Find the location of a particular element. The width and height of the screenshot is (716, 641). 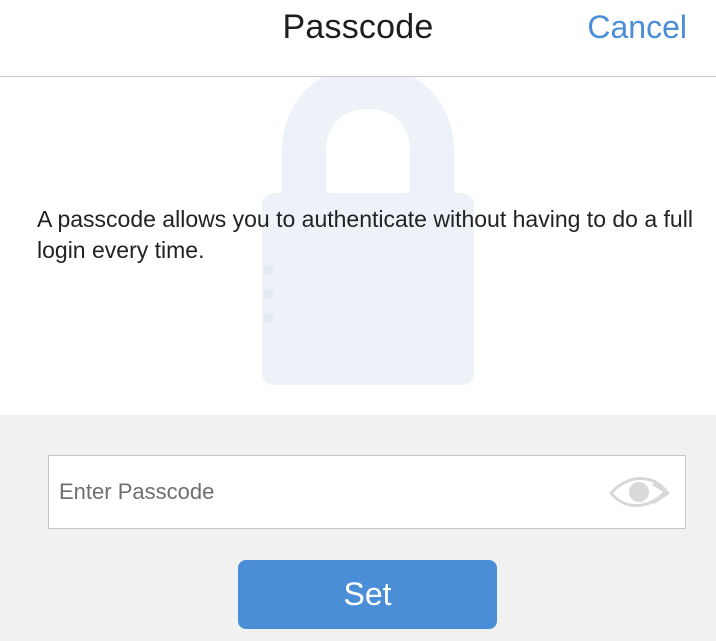

navigation-header: Passcode Cancel is located at coordinates (358, 38).